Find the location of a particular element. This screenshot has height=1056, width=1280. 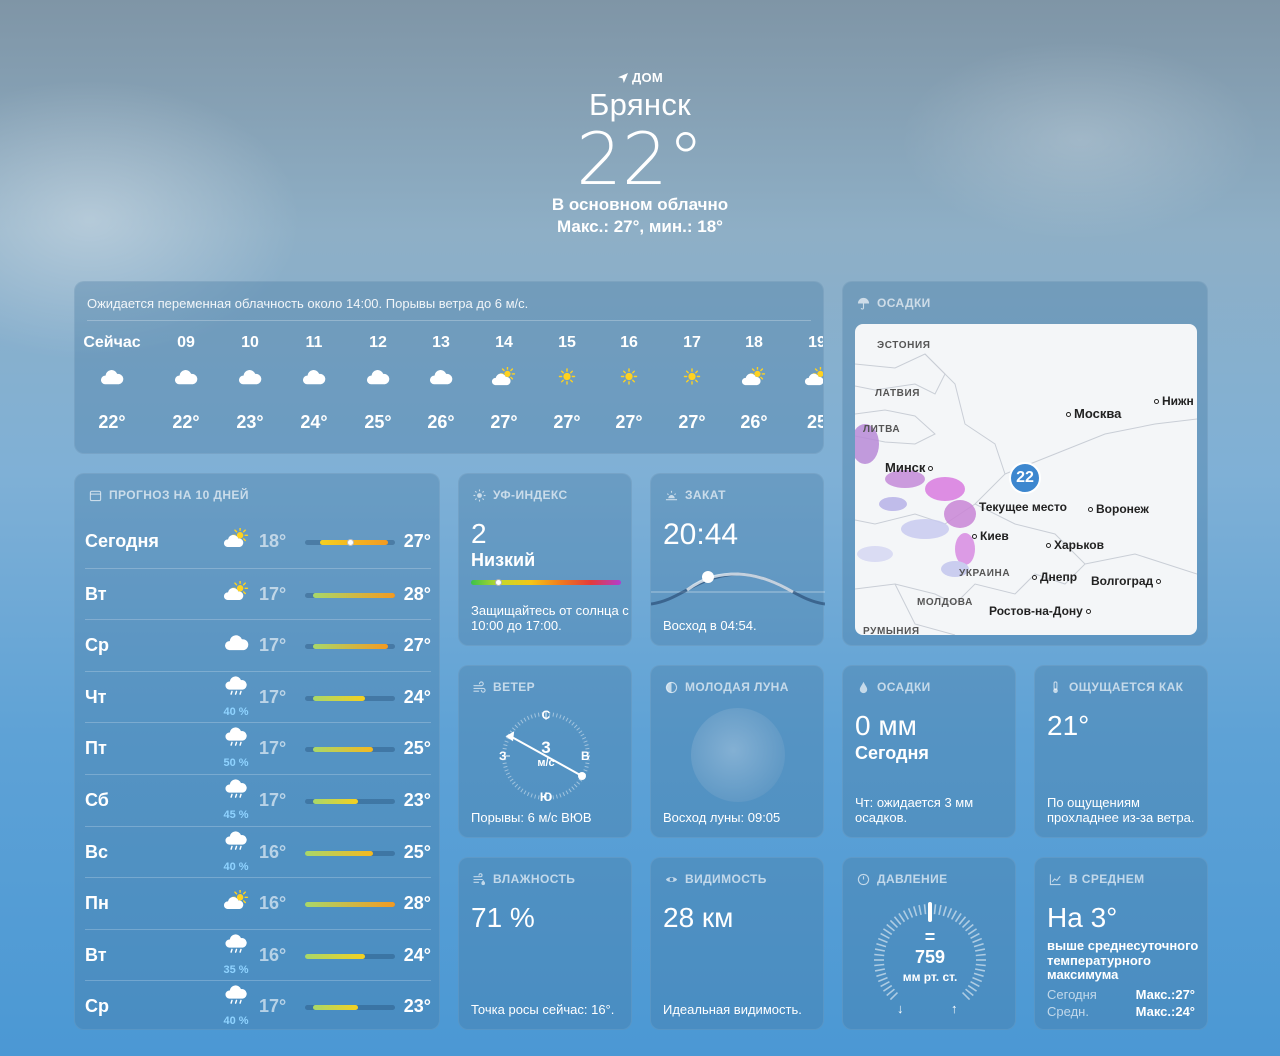

sunset-card: ЗАКАТ 20:44 Восход в 04:54. is located at coordinates (737, 559).